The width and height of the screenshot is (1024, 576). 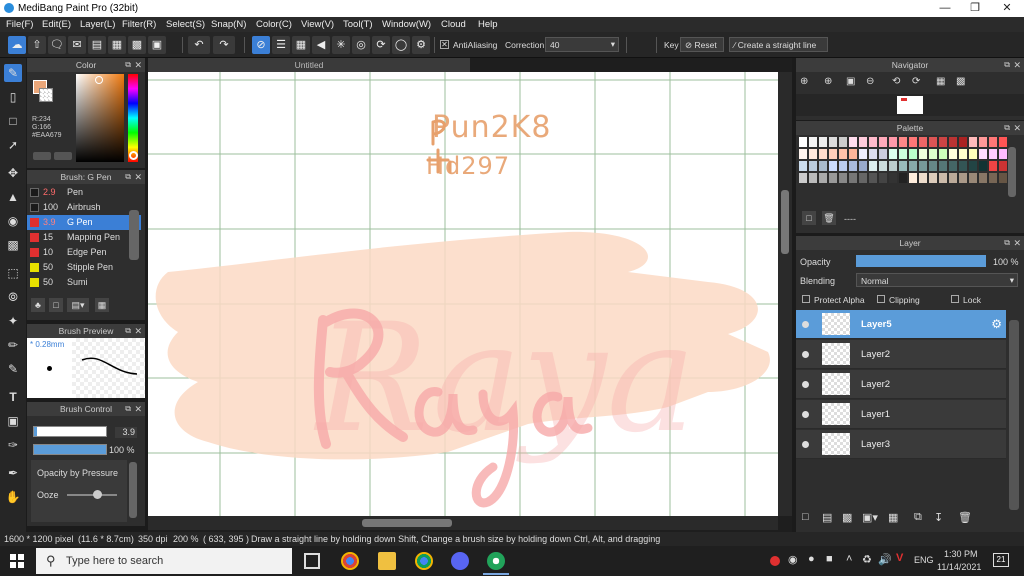 I want to click on minimize-button: —, so click(x=945, y=8).